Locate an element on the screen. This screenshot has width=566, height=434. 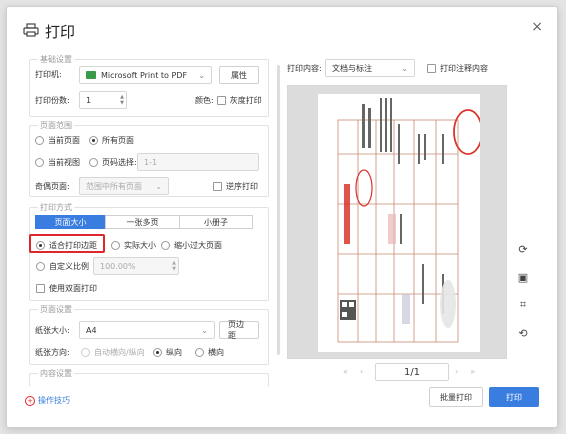
print-annotations-option: 打印注释内容 is located at coordinates (457, 68).